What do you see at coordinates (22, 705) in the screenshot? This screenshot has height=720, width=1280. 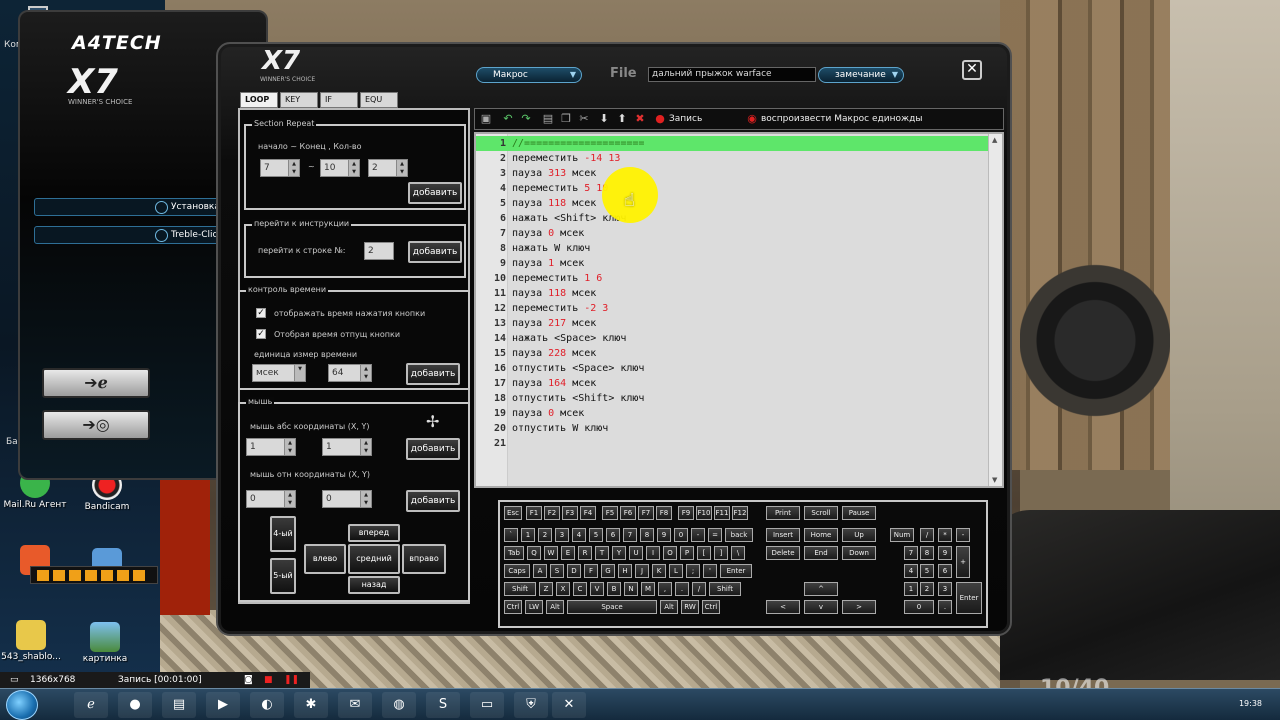 I see `start-button` at bounding box center [22, 705].